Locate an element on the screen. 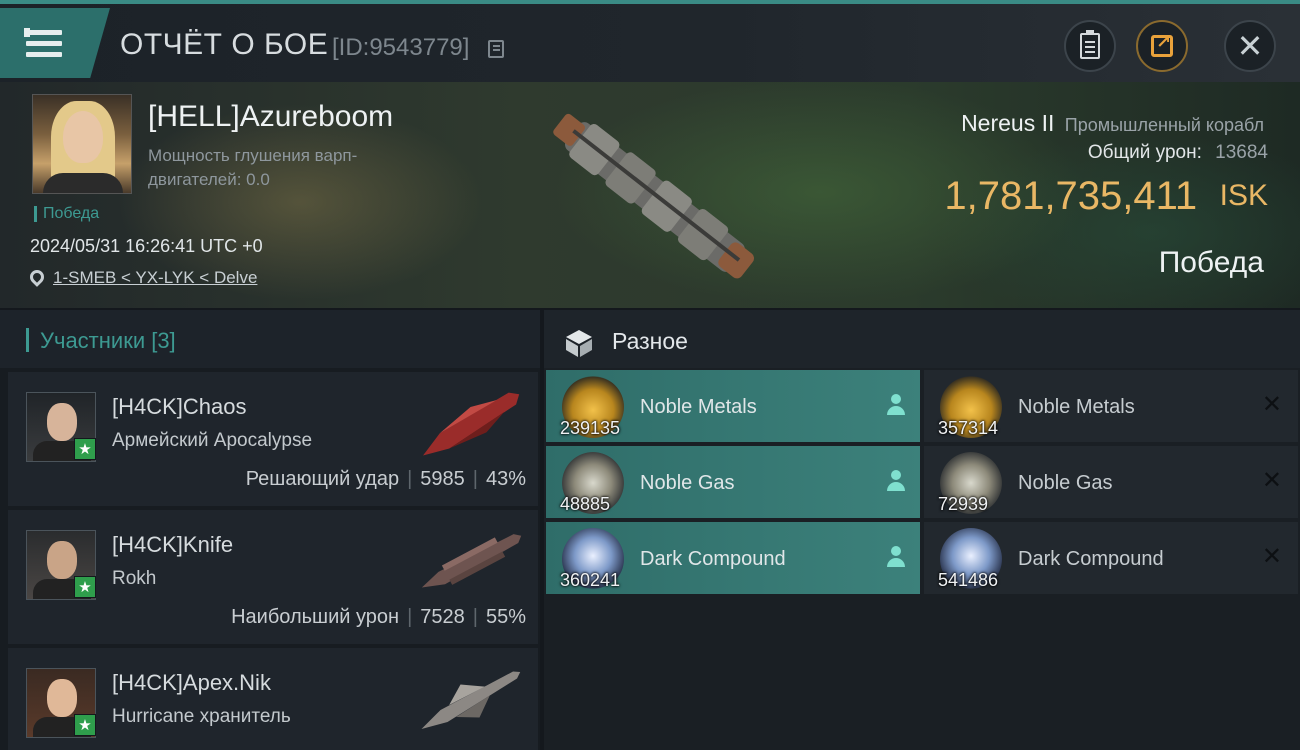  ship-class: Промышленный корабл is located at coordinates (1164, 125).